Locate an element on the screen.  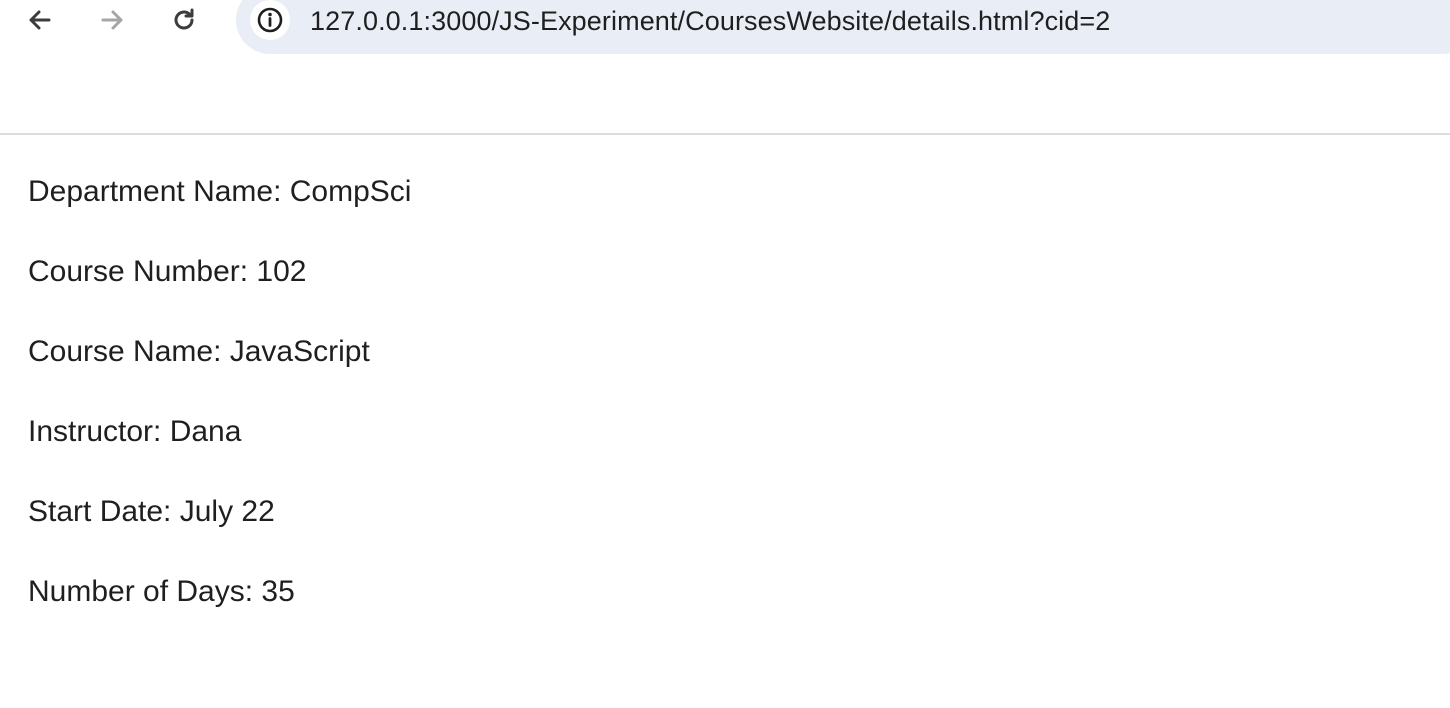
site-info-button is located at coordinates (270, 20).